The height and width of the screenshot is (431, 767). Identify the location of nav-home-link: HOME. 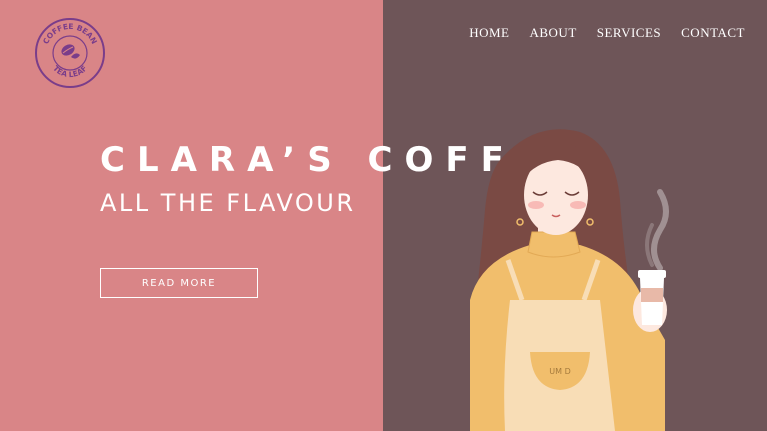
(489, 33).